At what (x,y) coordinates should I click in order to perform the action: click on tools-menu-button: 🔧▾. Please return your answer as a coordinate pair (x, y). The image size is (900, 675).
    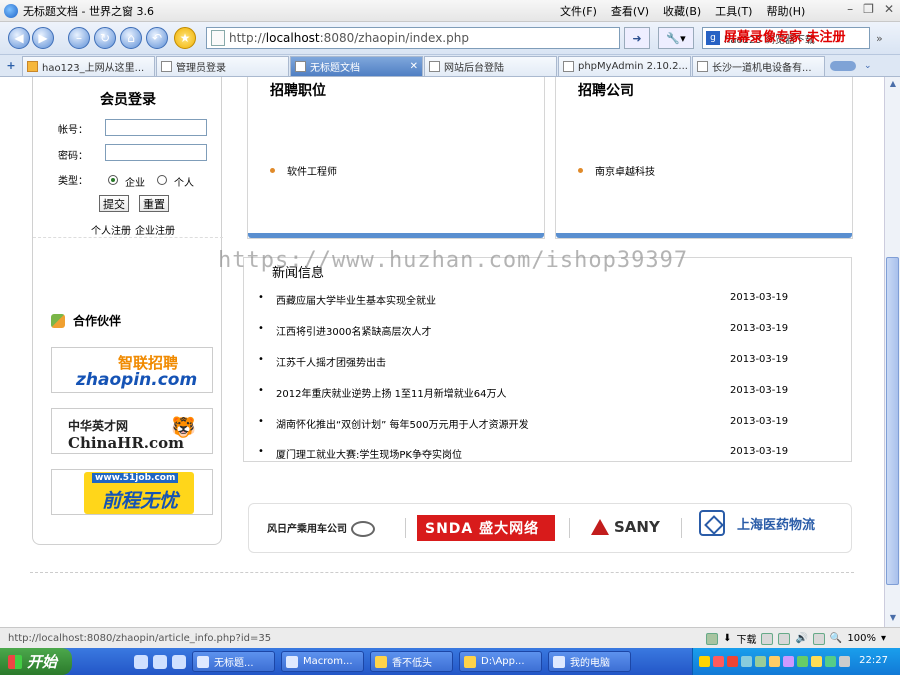
    Looking at the image, I should click on (676, 38).